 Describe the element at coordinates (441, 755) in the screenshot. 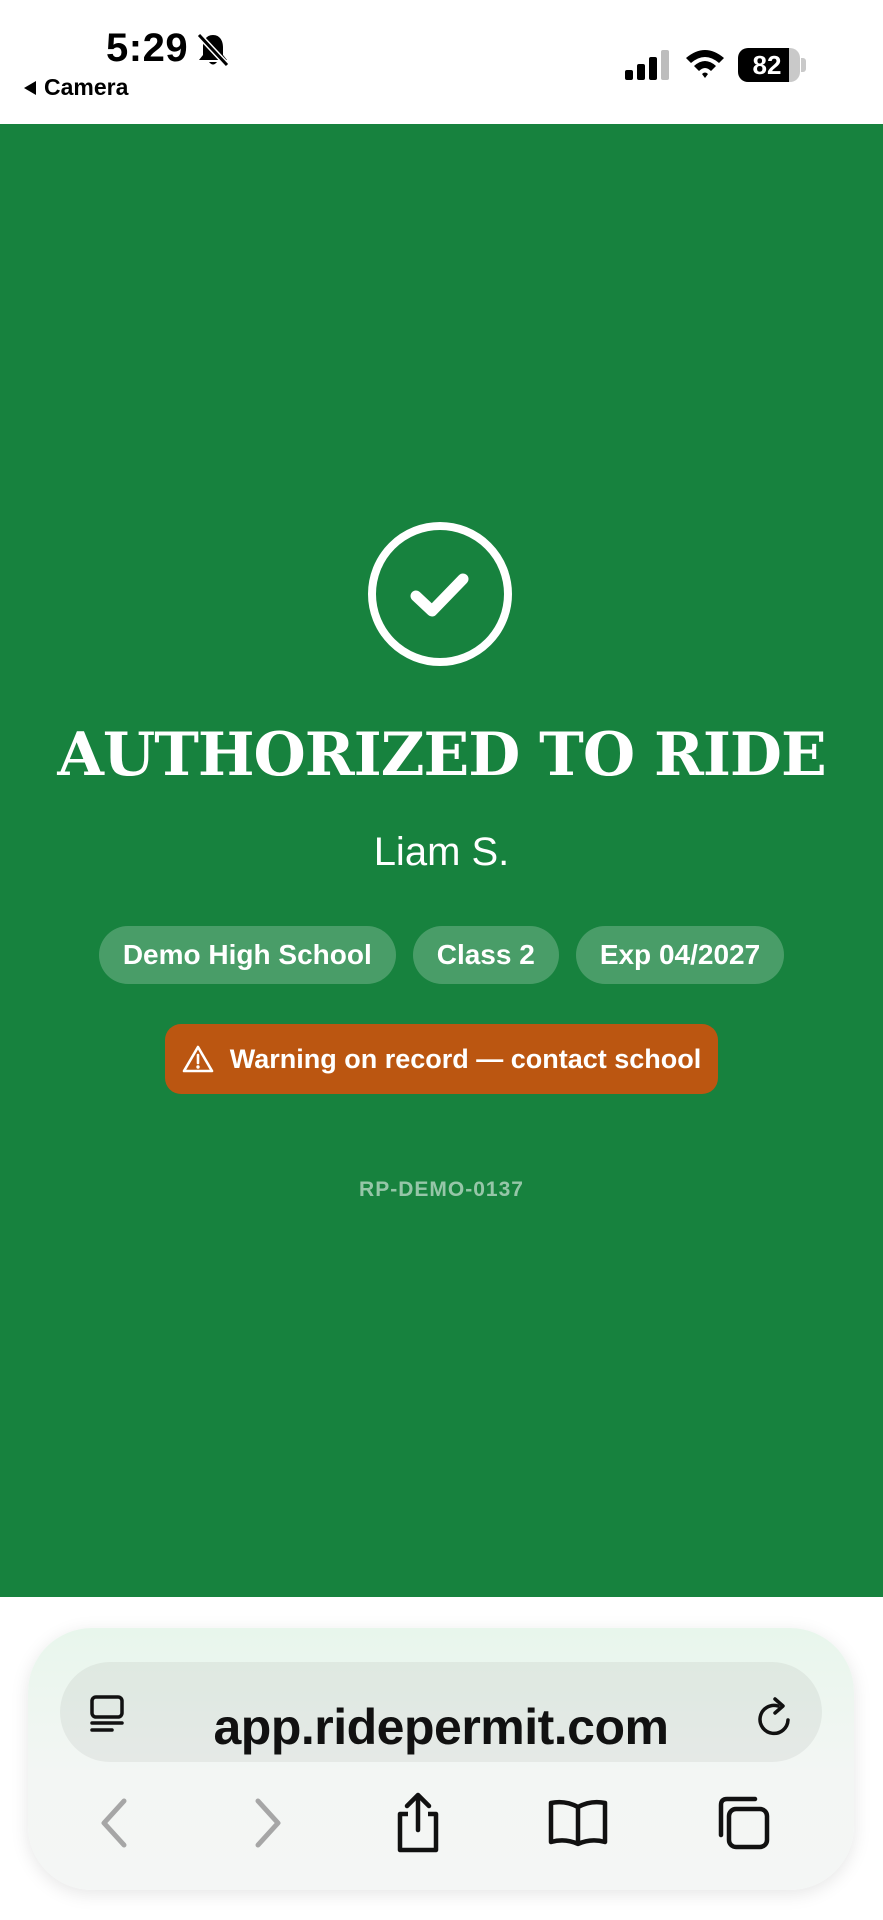

I see `authorization-status-title: AUTHORIZED TO RIDE` at that location.